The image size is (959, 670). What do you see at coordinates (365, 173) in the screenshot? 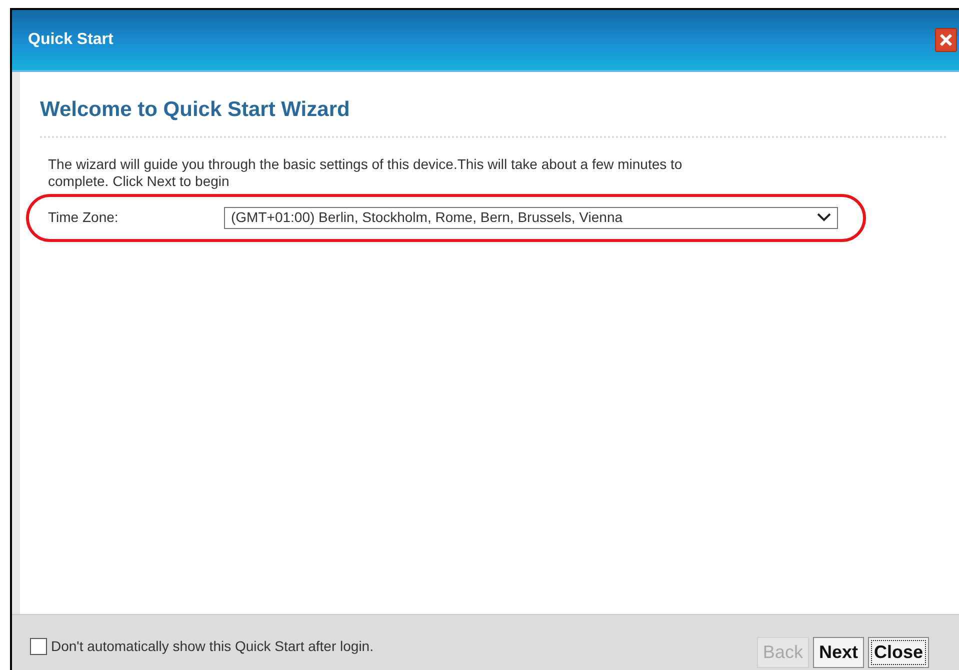
I see `intro-text: The wizard will guide you through the basic settings of this device.This will take about a few minutes to complete. Click Next to begin` at bounding box center [365, 173].